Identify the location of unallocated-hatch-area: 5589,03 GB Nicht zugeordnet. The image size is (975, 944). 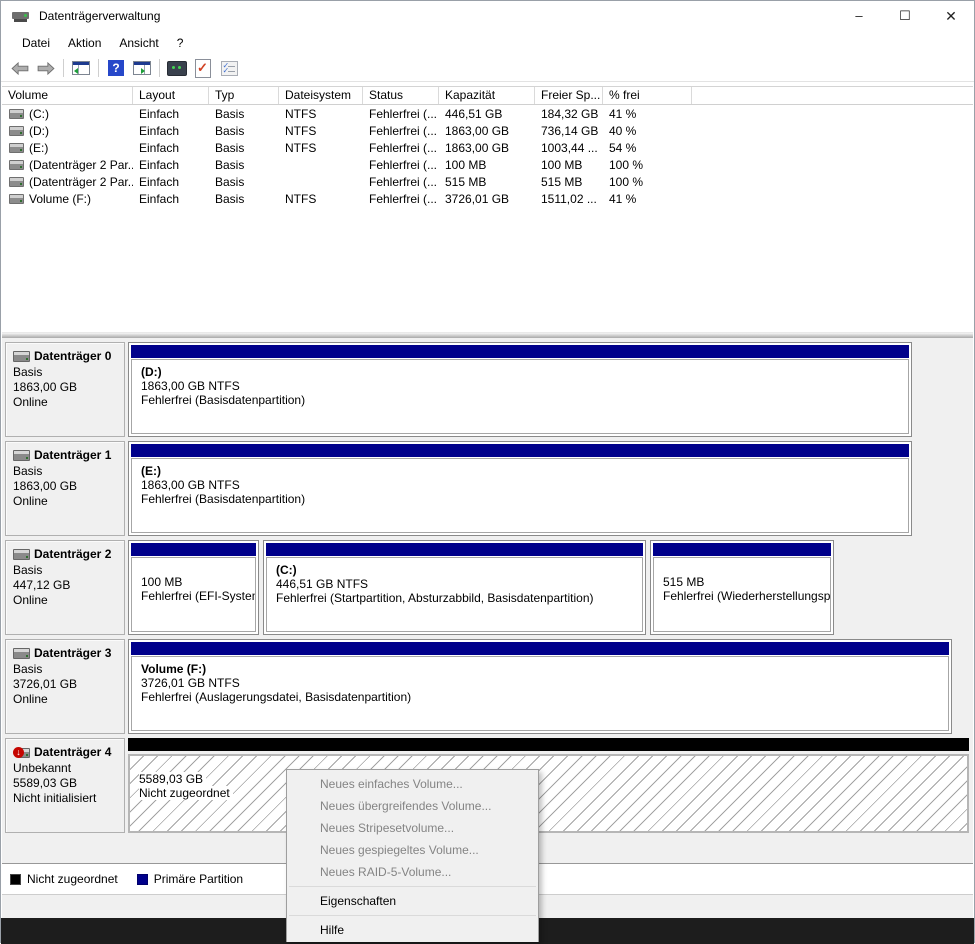
(548, 793).